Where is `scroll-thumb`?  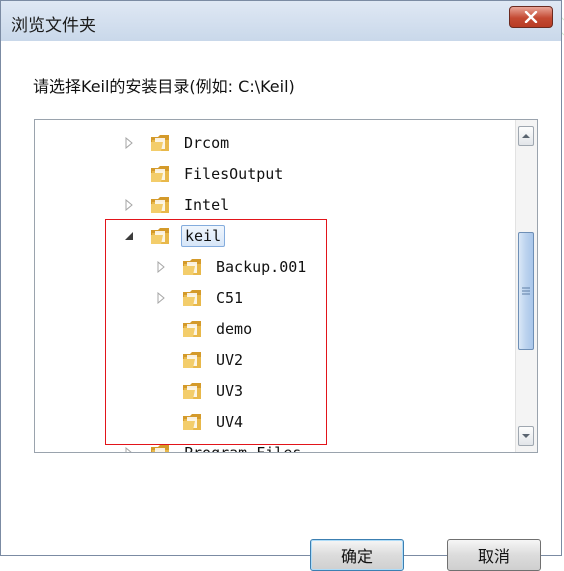
scroll-thumb is located at coordinates (526, 291).